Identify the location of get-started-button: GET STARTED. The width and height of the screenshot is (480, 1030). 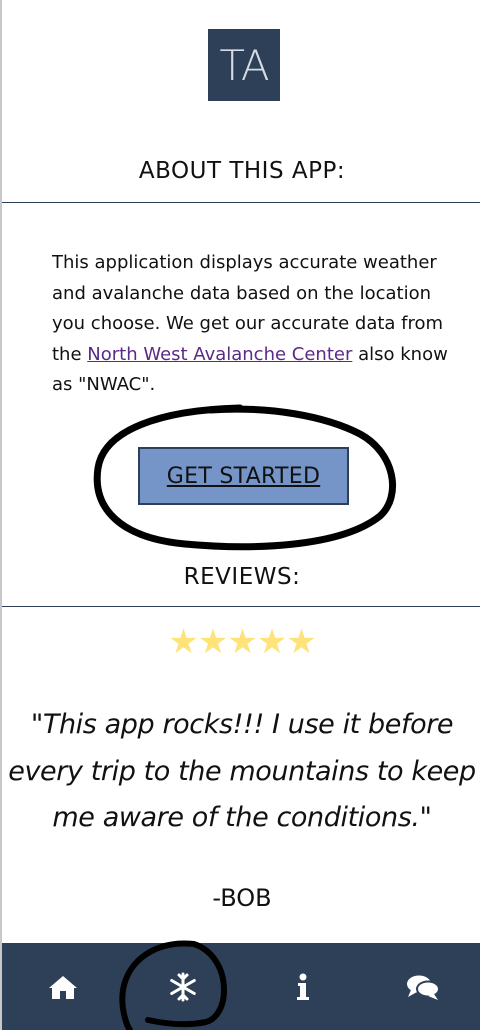
(243, 476).